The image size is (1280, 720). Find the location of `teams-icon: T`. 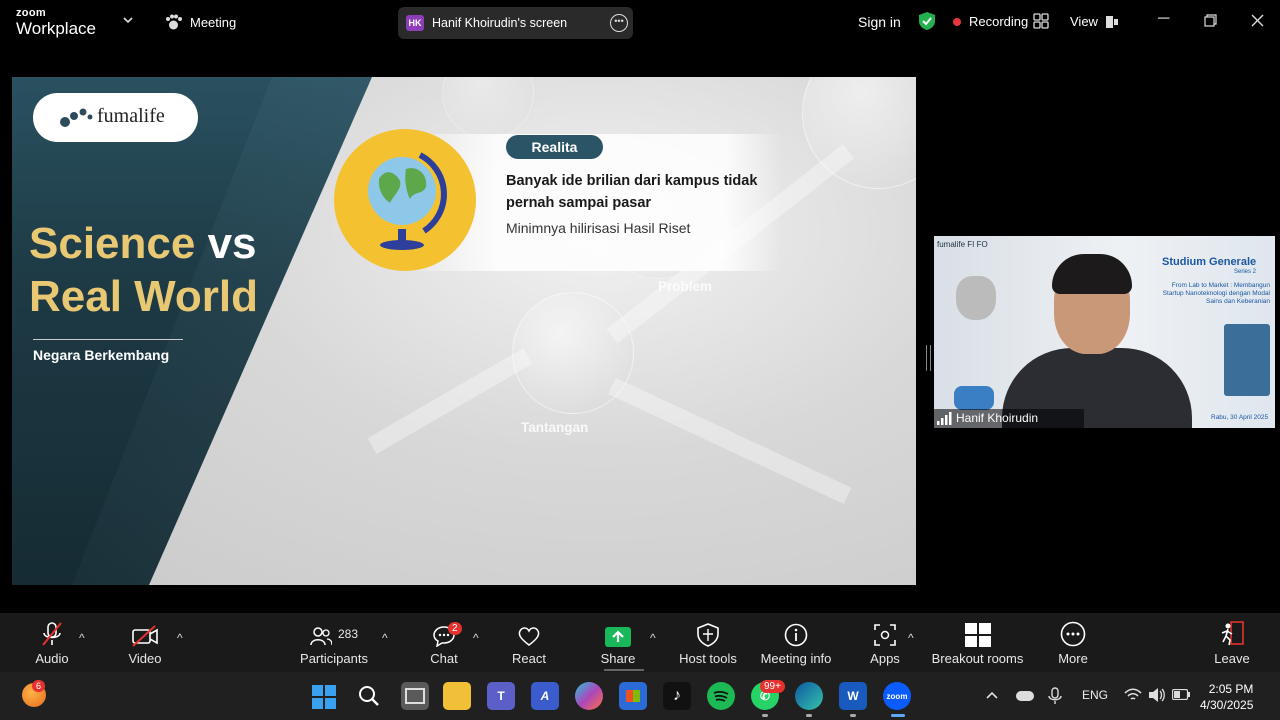

teams-icon: T is located at coordinates (501, 696).